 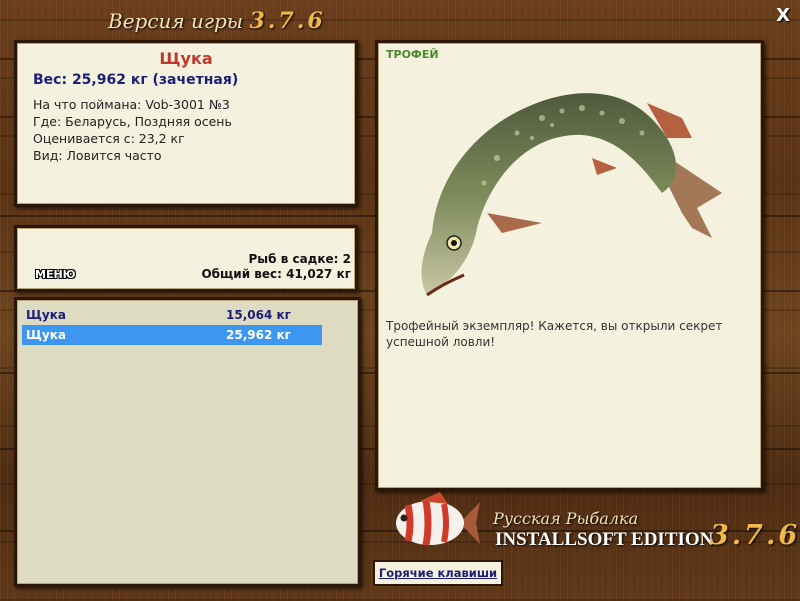 What do you see at coordinates (300, 259) in the screenshot?
I see `keepnet-count: Рыб в садке: 2` at bounding box center [300, 259].